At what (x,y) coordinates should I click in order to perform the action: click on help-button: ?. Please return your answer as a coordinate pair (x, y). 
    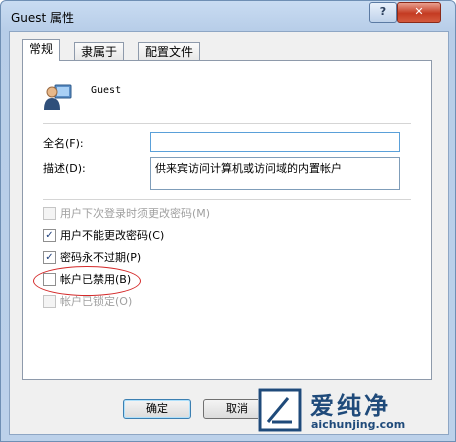
    Looking at the image, I should click on (383, 12).